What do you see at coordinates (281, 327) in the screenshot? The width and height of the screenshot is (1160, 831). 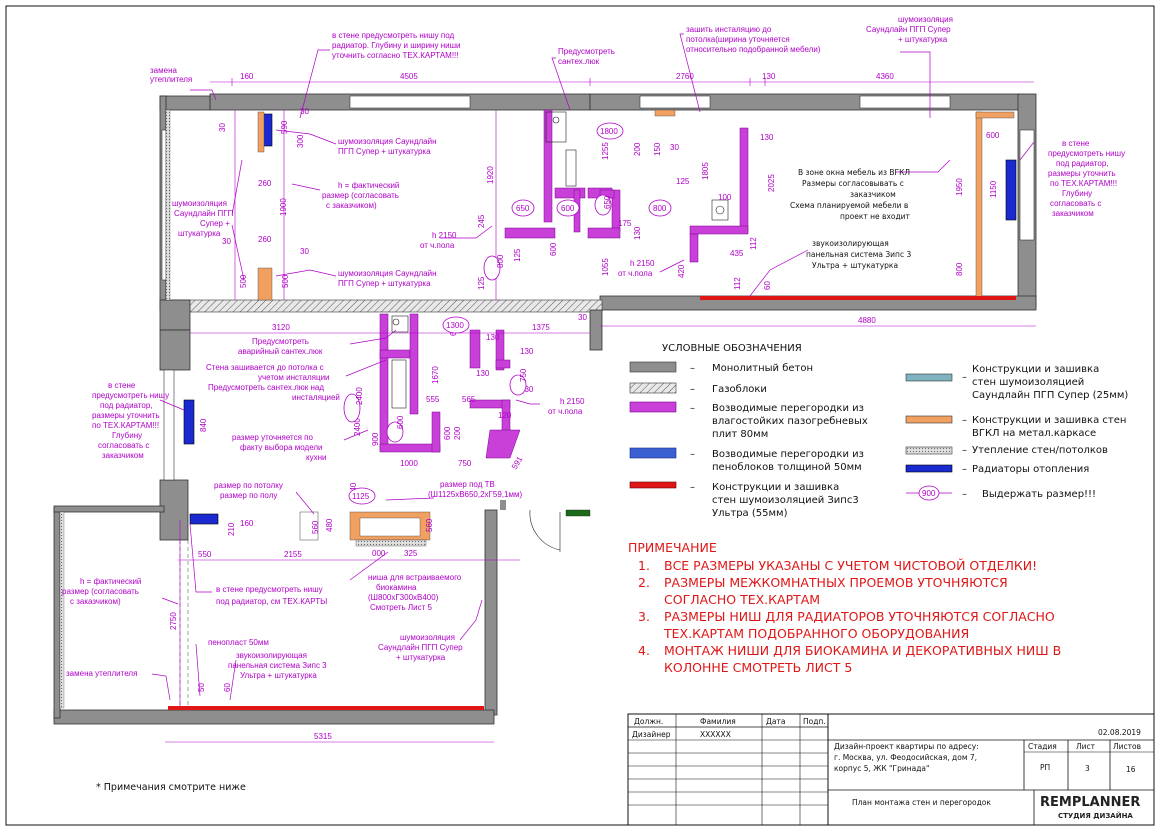 I see `dim-3120: 3120` at bounding box center [281, 327].